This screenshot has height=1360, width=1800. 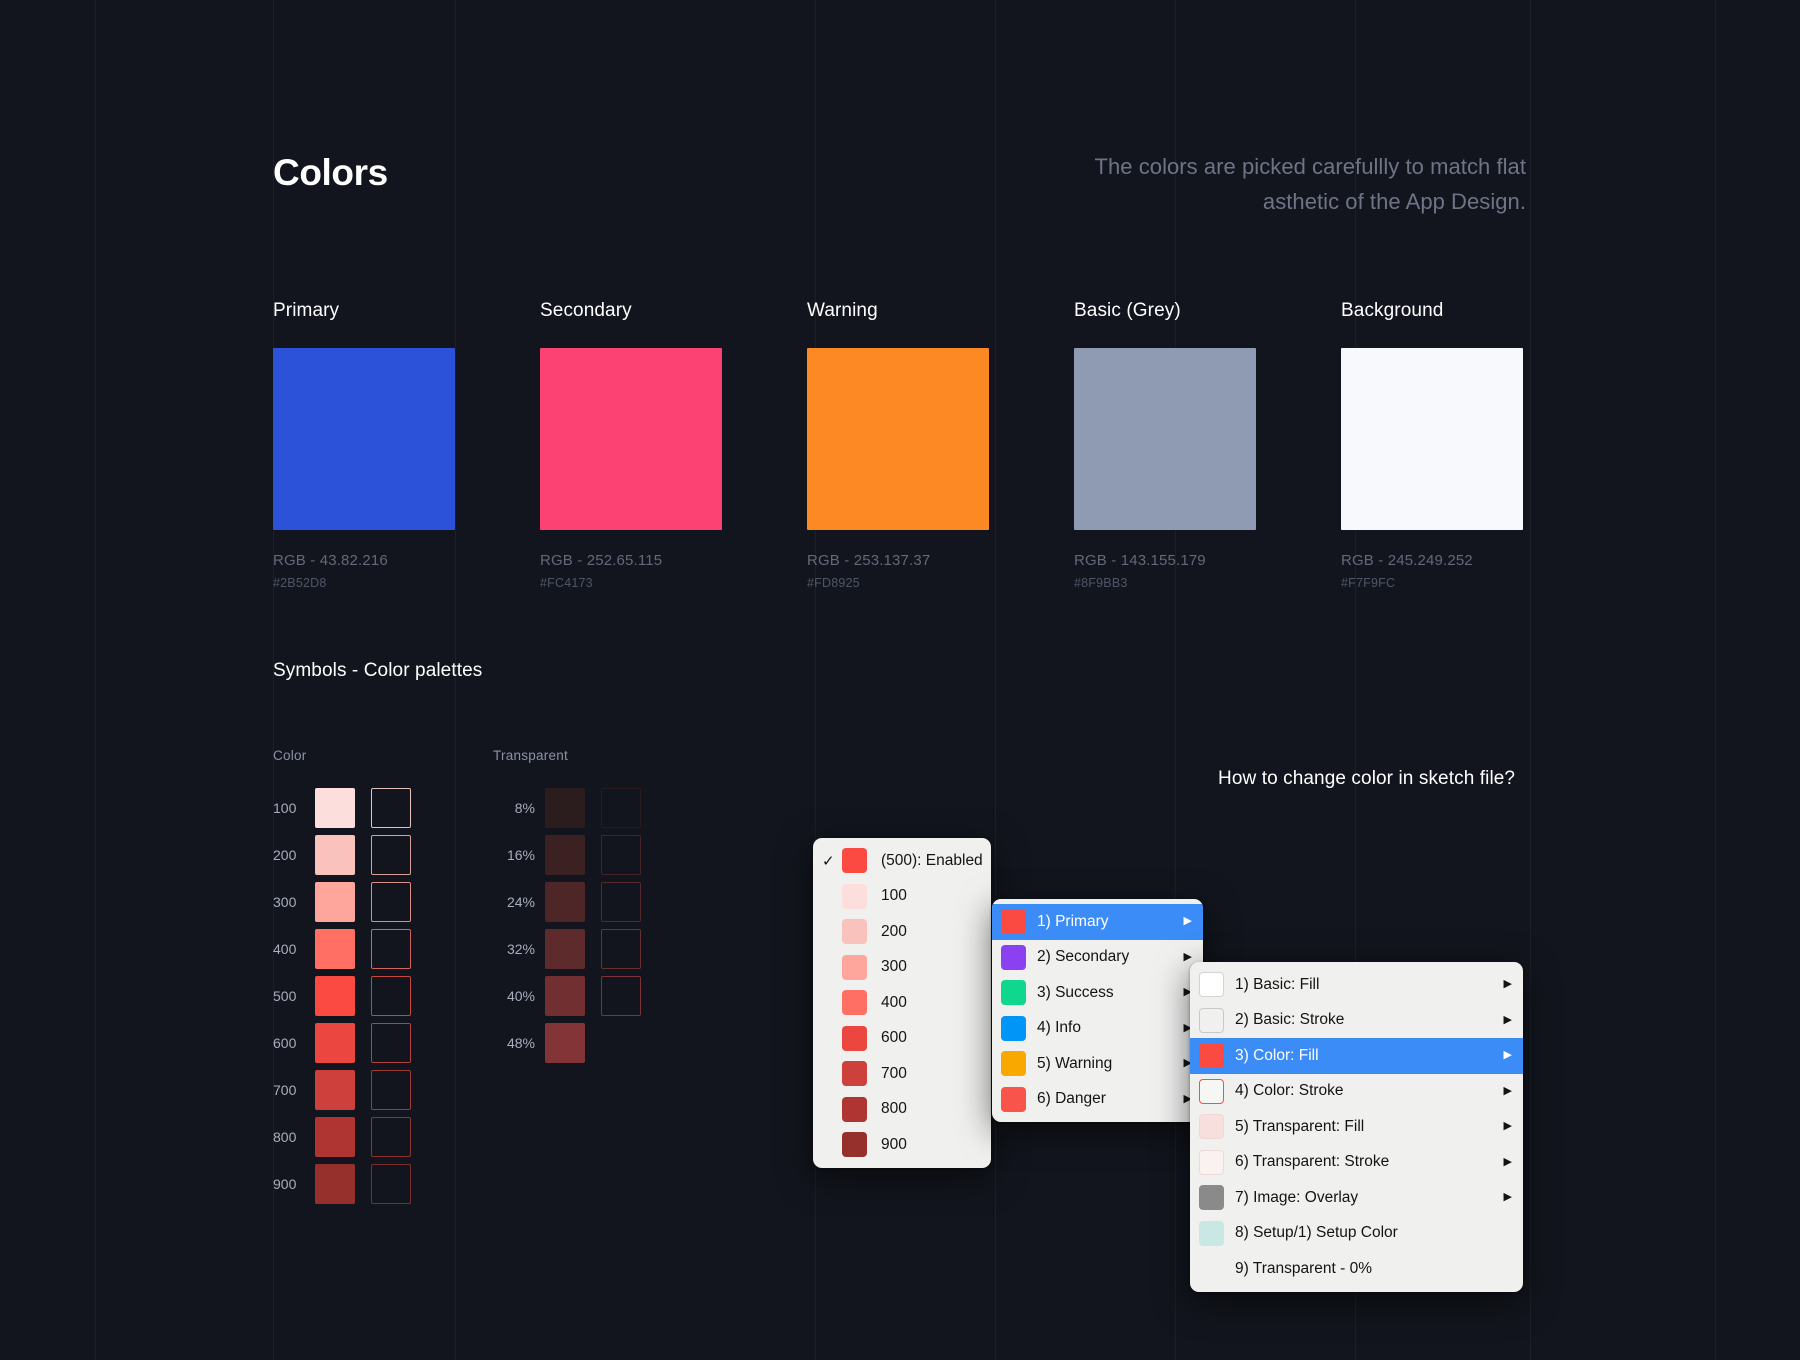 I want to click on menu-item: 9) Transparent - 0%▶, so click(x=1356, y=1269).